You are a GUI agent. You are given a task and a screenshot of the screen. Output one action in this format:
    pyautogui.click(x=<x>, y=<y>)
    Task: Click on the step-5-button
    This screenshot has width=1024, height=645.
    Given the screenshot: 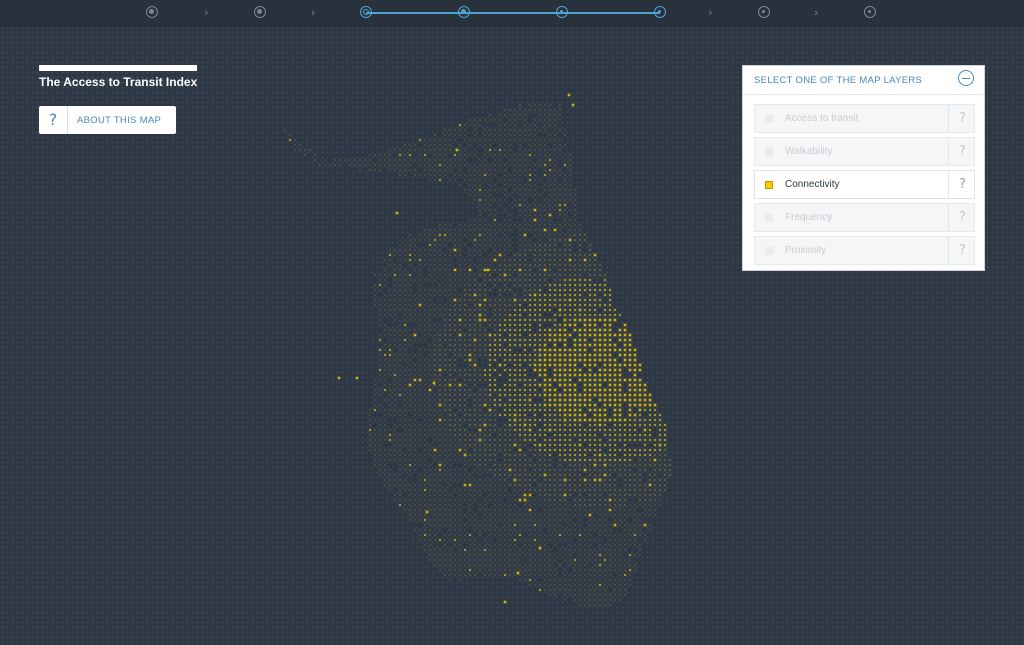 What is the action you would take?
    pyautogui.click(x=562, y=12)
    